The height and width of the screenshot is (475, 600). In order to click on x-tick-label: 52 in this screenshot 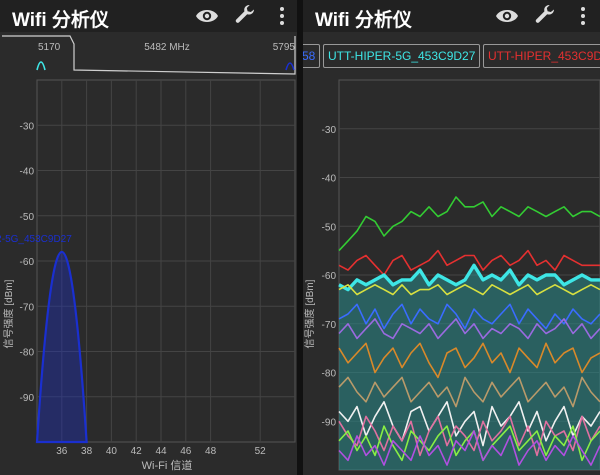, I will do `click(261, 451)`.